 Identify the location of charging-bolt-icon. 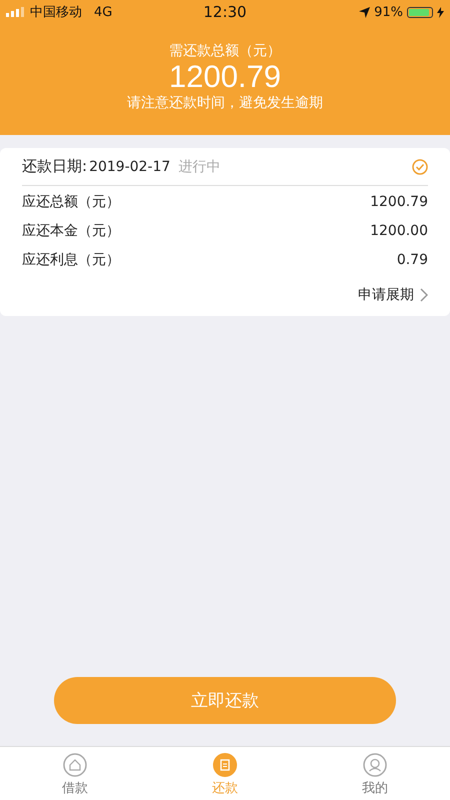
(440, 12).